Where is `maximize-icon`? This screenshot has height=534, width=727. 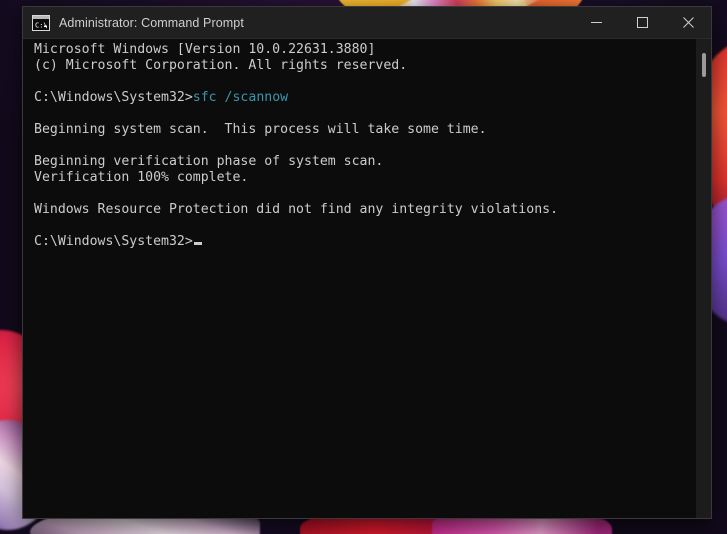
maximize-icon is located at coordinates (642, 22).